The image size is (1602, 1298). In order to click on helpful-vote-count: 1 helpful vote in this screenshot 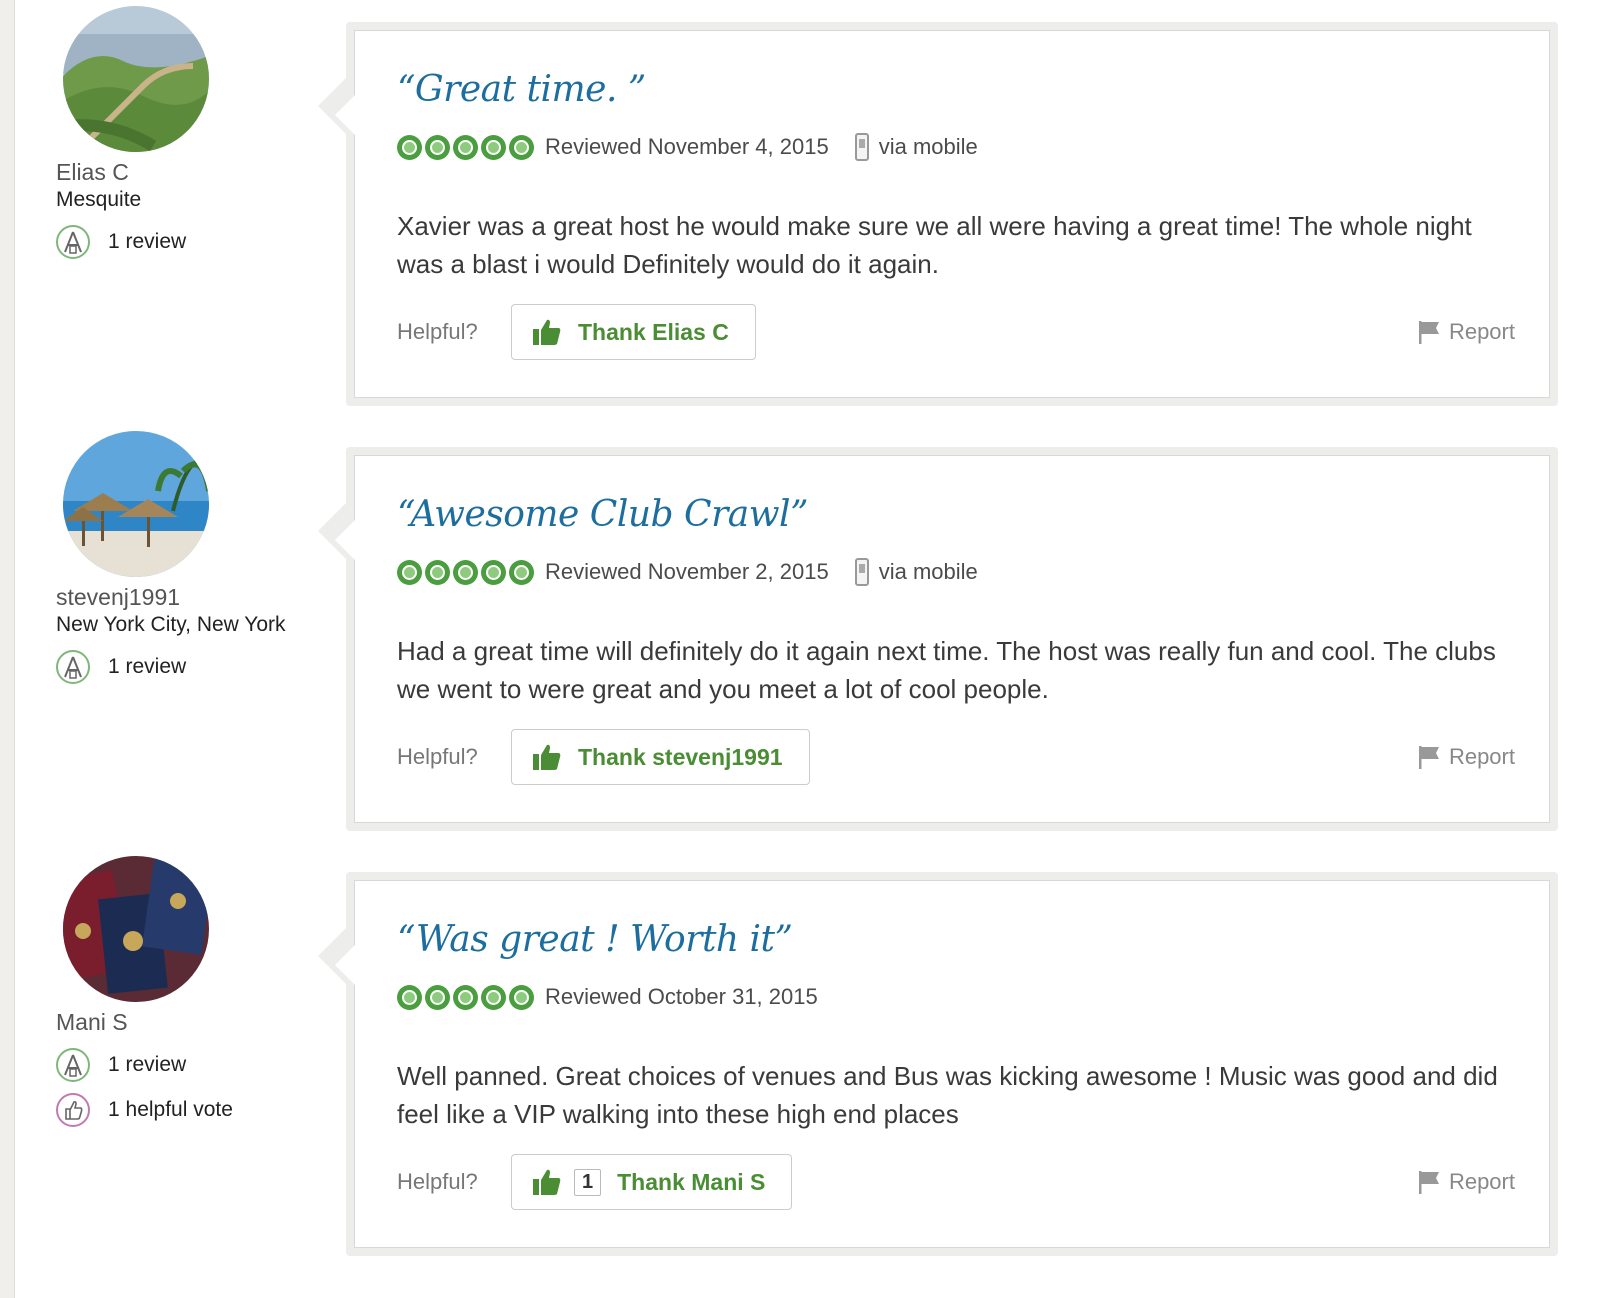, I will do `click(170, 1110)`.